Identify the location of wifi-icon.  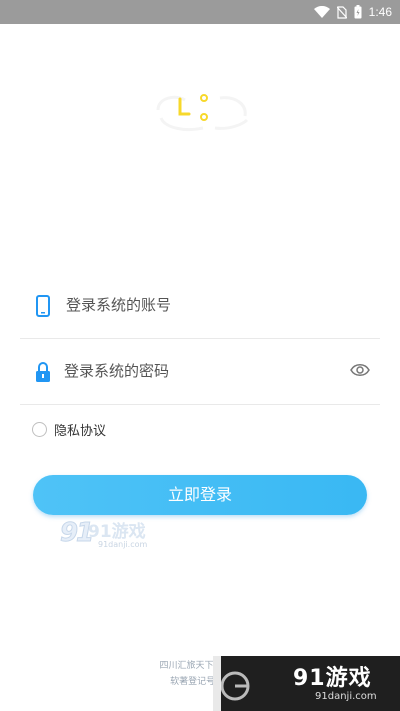
(321, 12).